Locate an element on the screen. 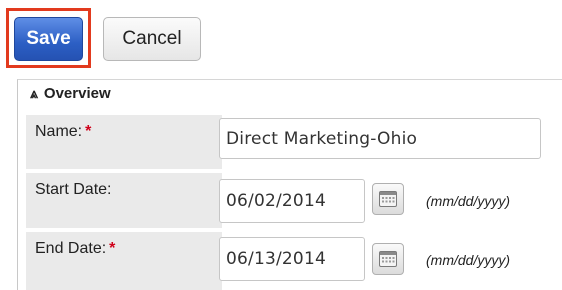 The image size is (562, 290). start-date-calendar-button is located at coordinates (388, 199).